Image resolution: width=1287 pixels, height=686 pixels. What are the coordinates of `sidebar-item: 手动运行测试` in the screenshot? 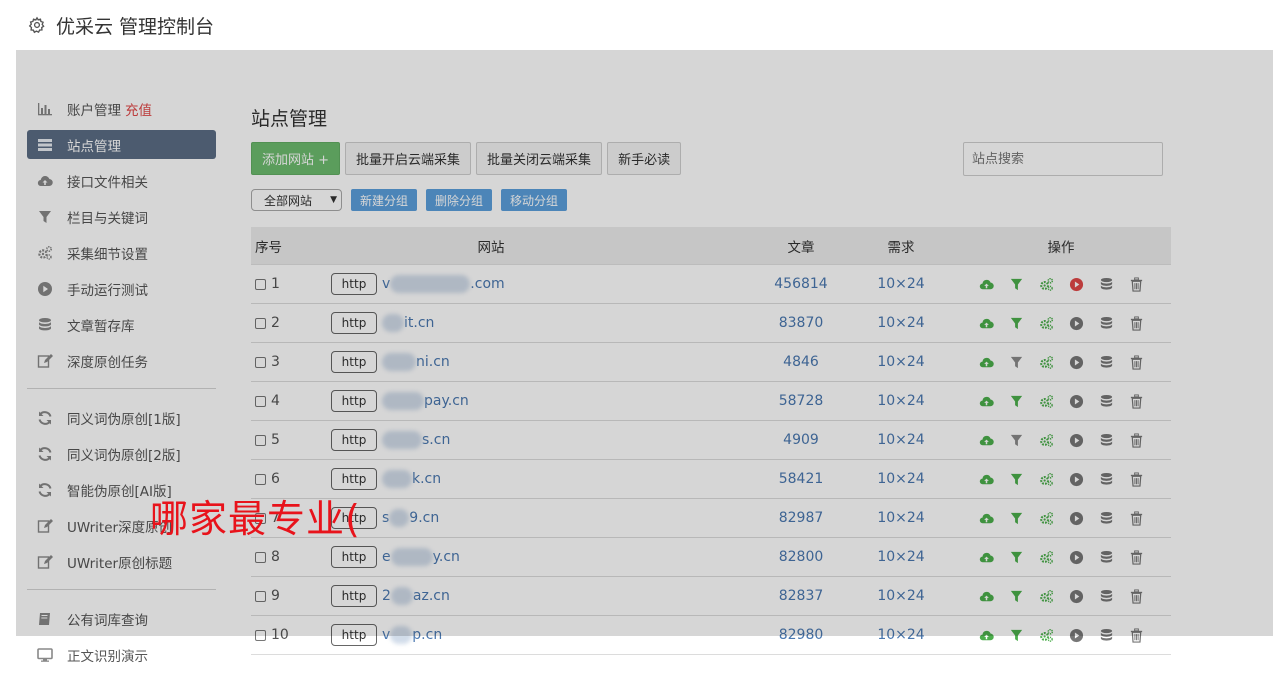 It's located at (121, 288).